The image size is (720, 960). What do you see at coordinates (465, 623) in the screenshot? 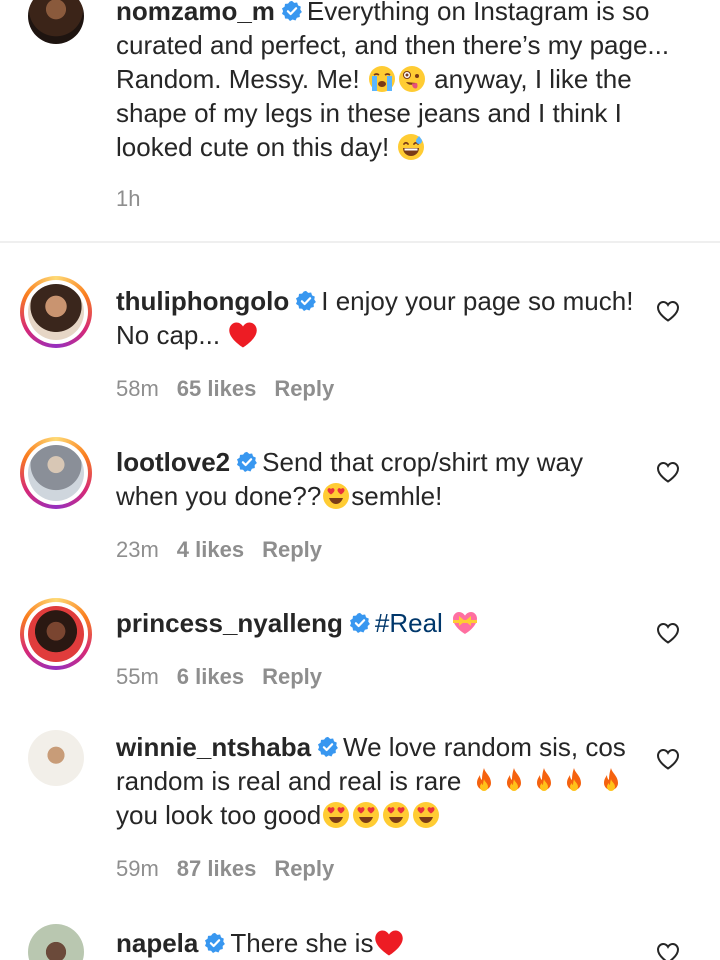
I see `heart-ribbon-emoji-icon` at bounding box center [465, 623].